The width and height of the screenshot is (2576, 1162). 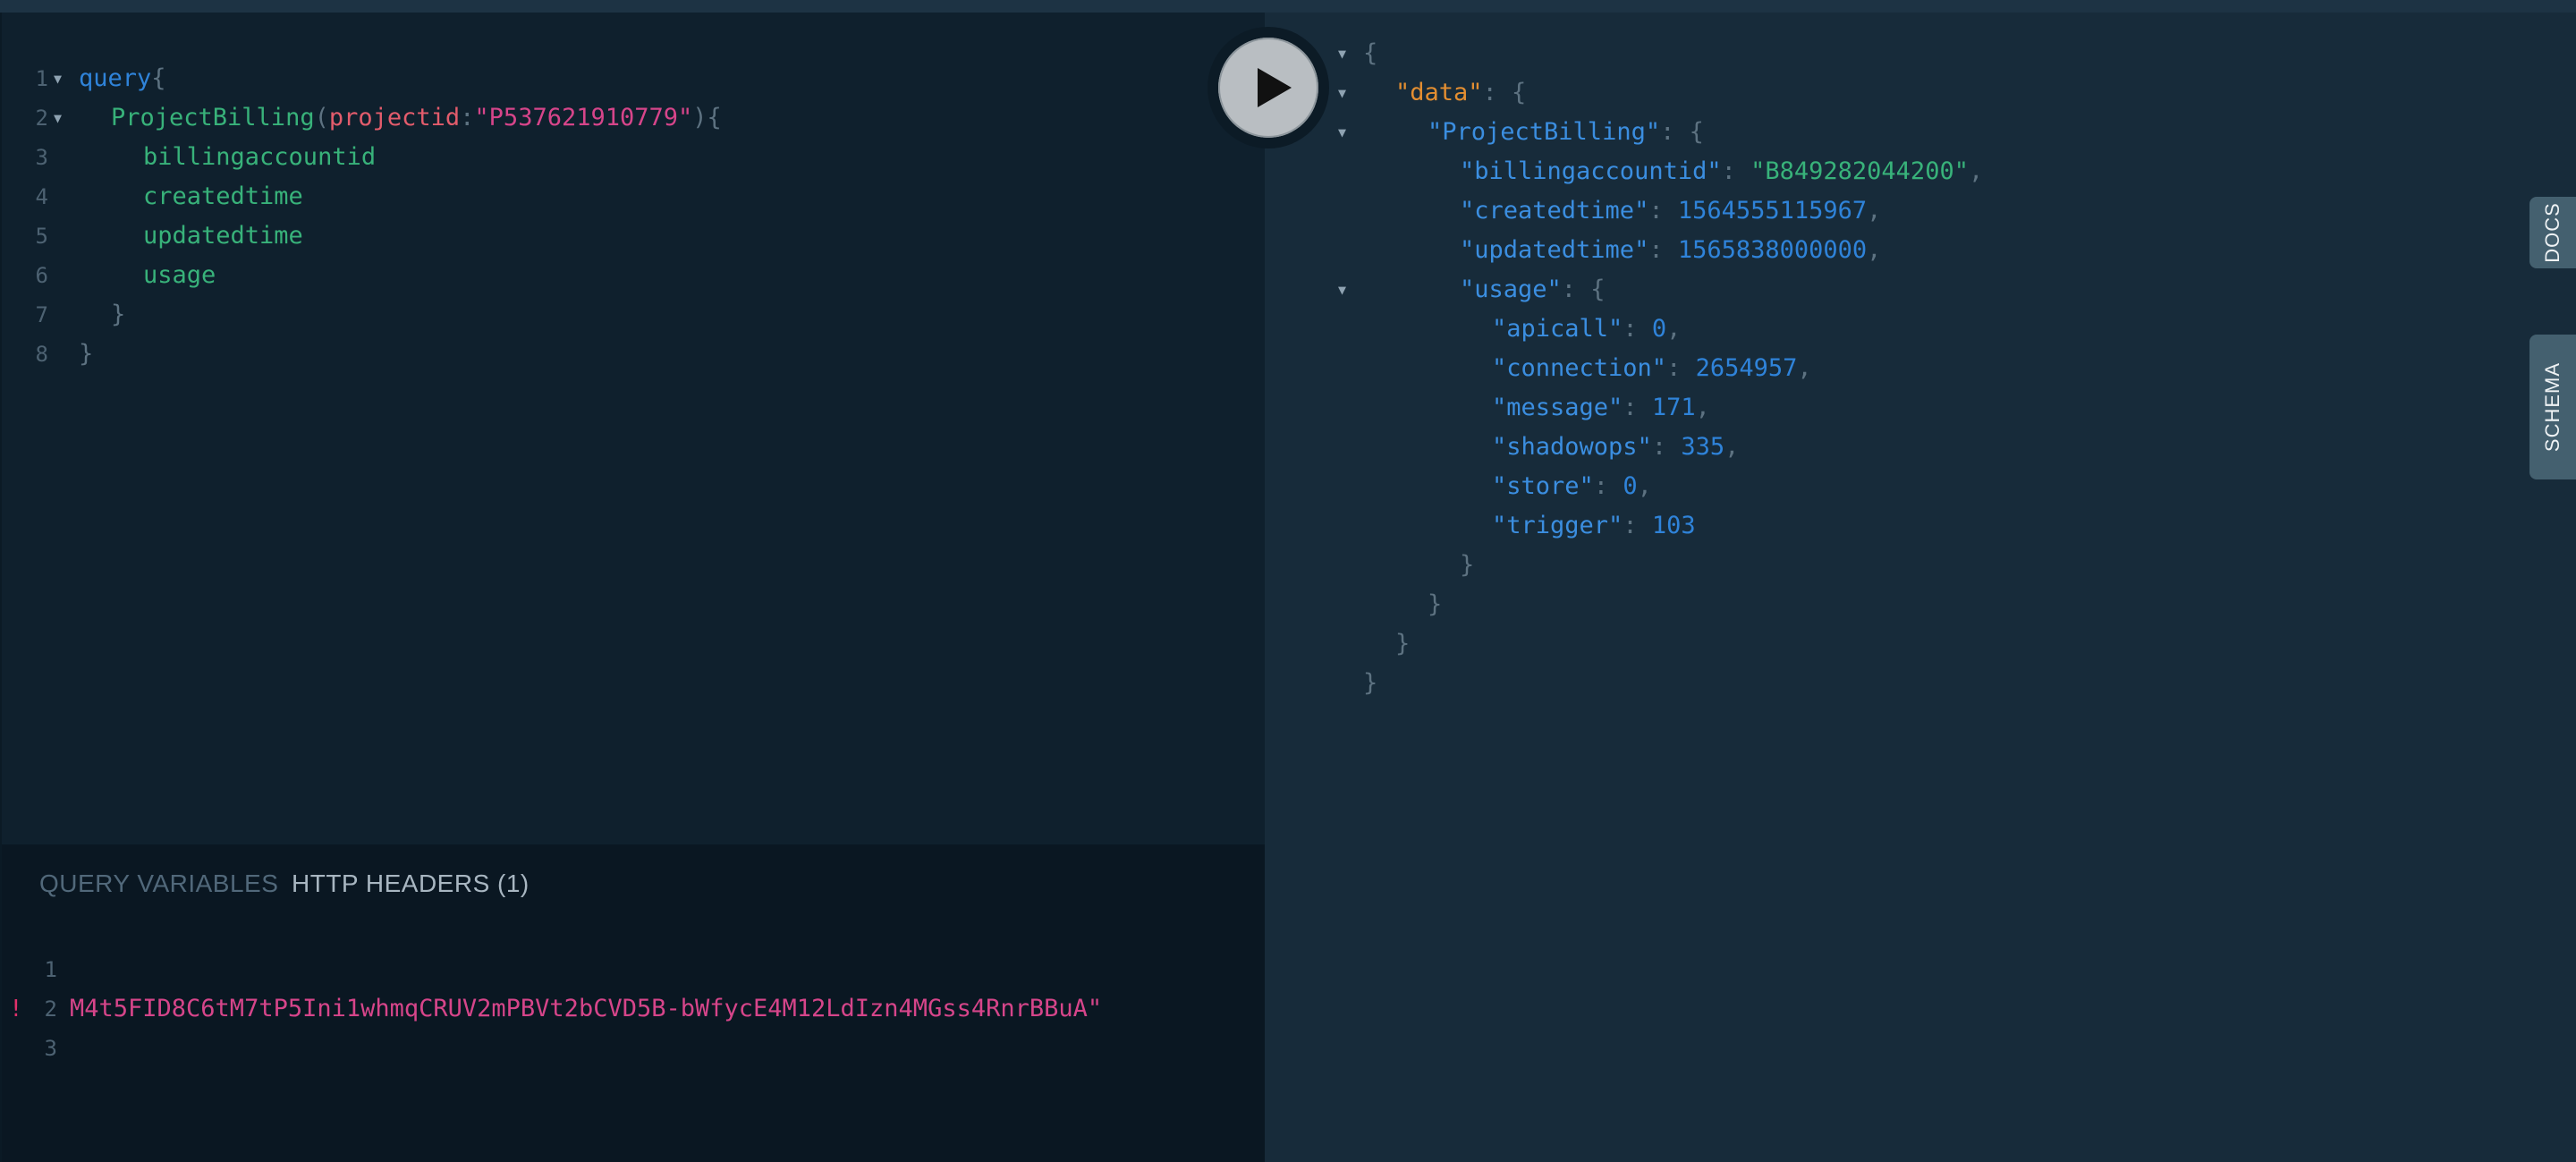 I want to click on line-number: 5, so click(x=41, y=236).